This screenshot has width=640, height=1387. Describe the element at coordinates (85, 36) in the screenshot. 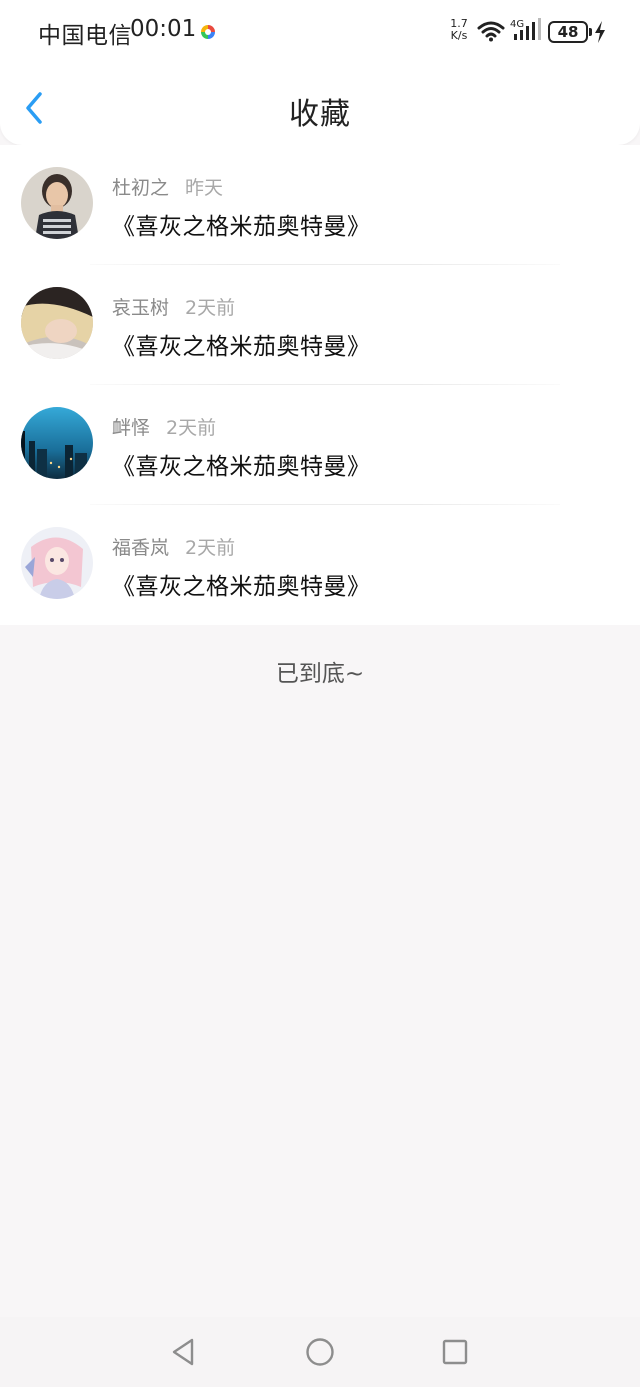

I see `carrier-name: 中国电信` at that location.